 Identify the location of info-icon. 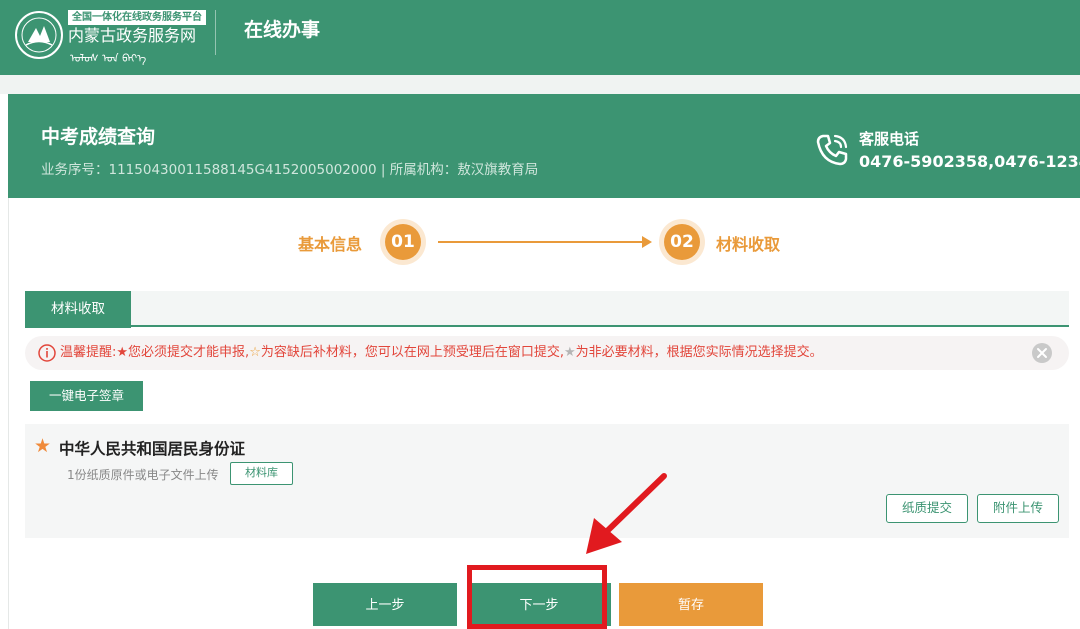
(47, 353).